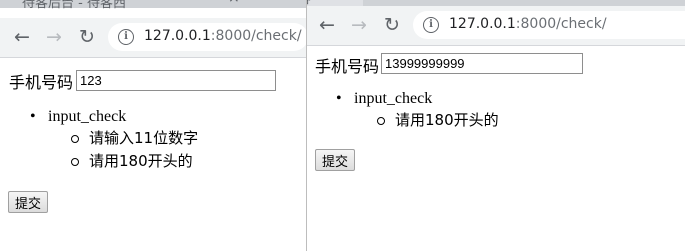 This screenshot has width=685, height=251. I want to click on close-icon: ×, so click(234, 3).